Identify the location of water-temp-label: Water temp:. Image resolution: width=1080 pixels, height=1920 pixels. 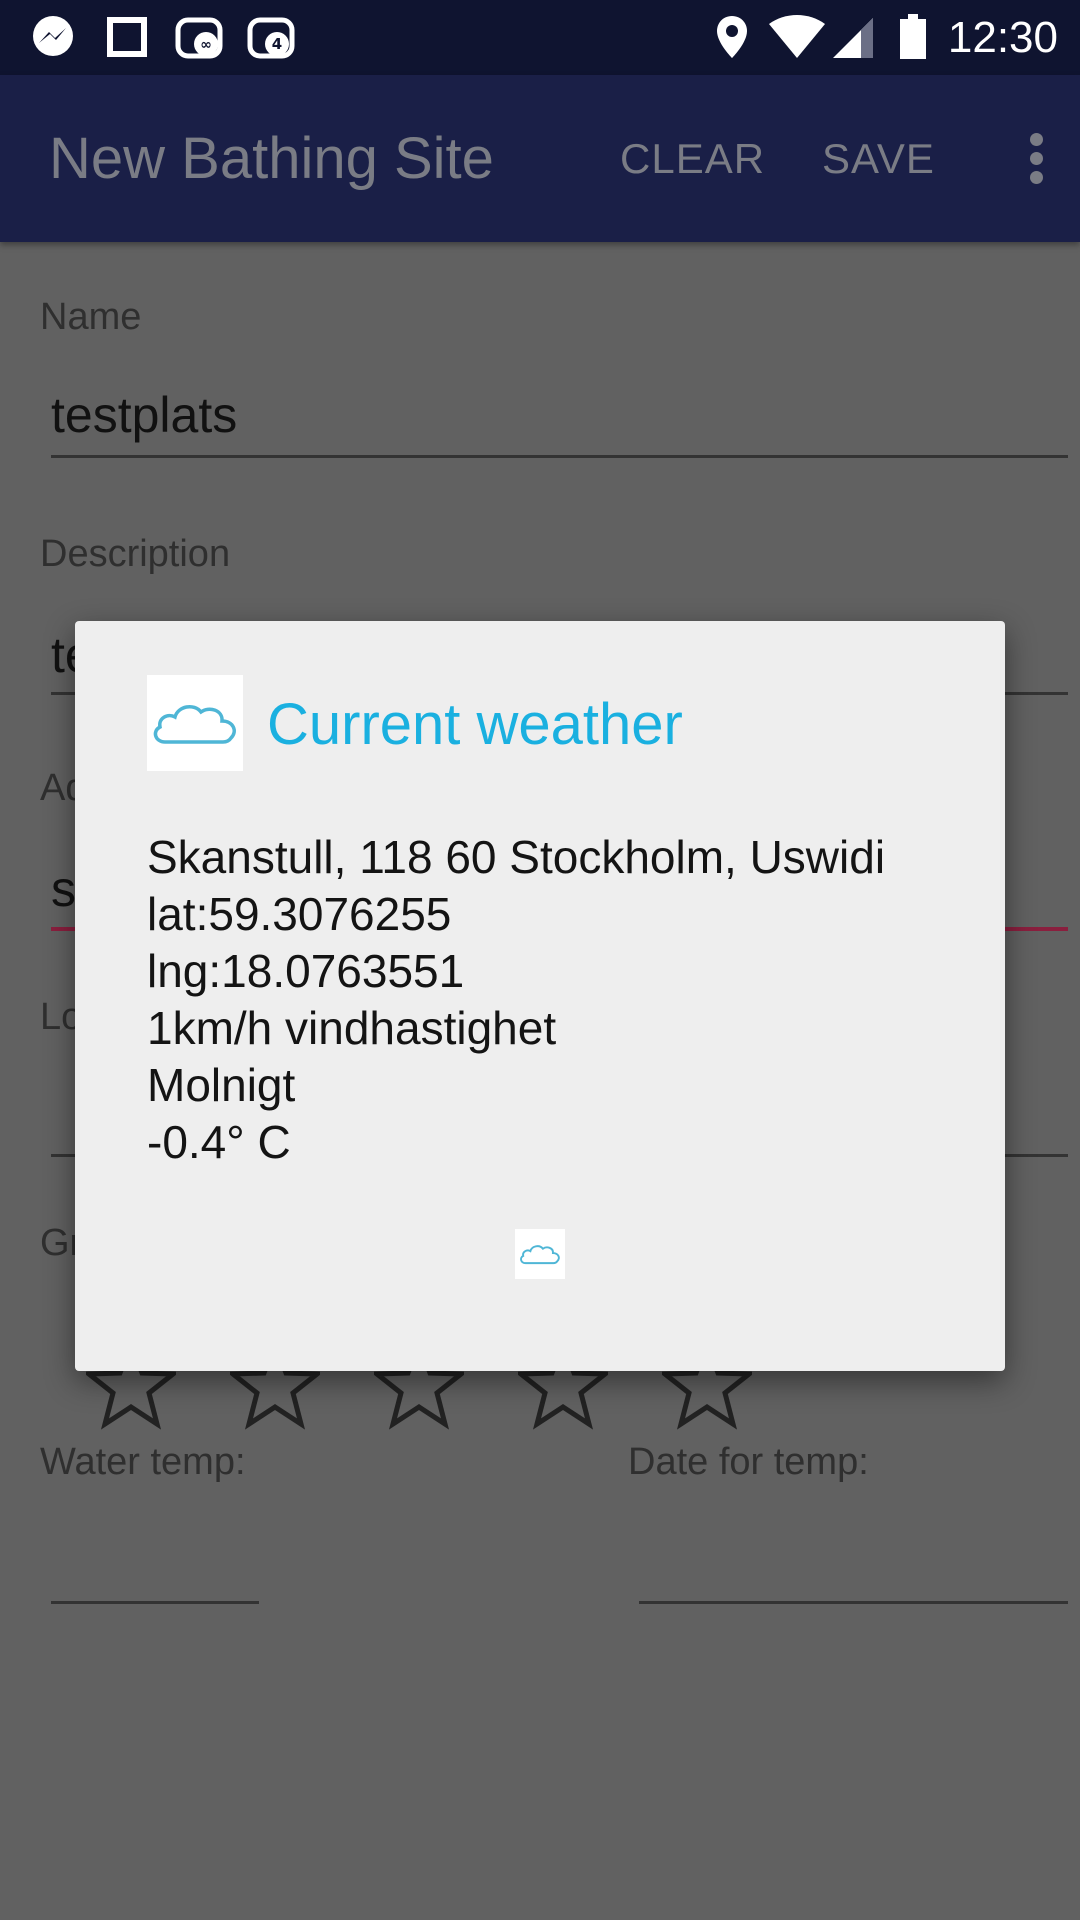
(143, 1462).